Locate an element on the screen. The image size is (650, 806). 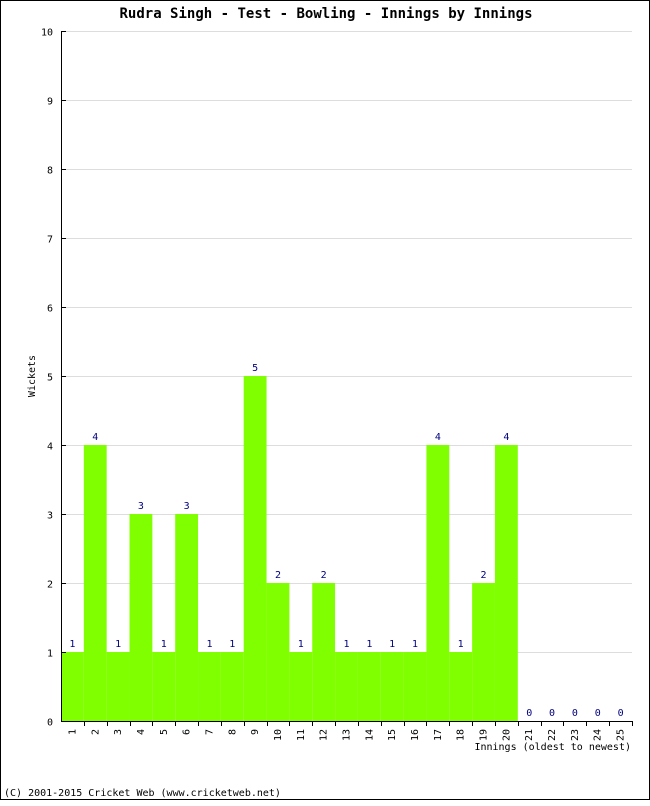
x-tick-label: 19 is located at coordinates (484, 735).